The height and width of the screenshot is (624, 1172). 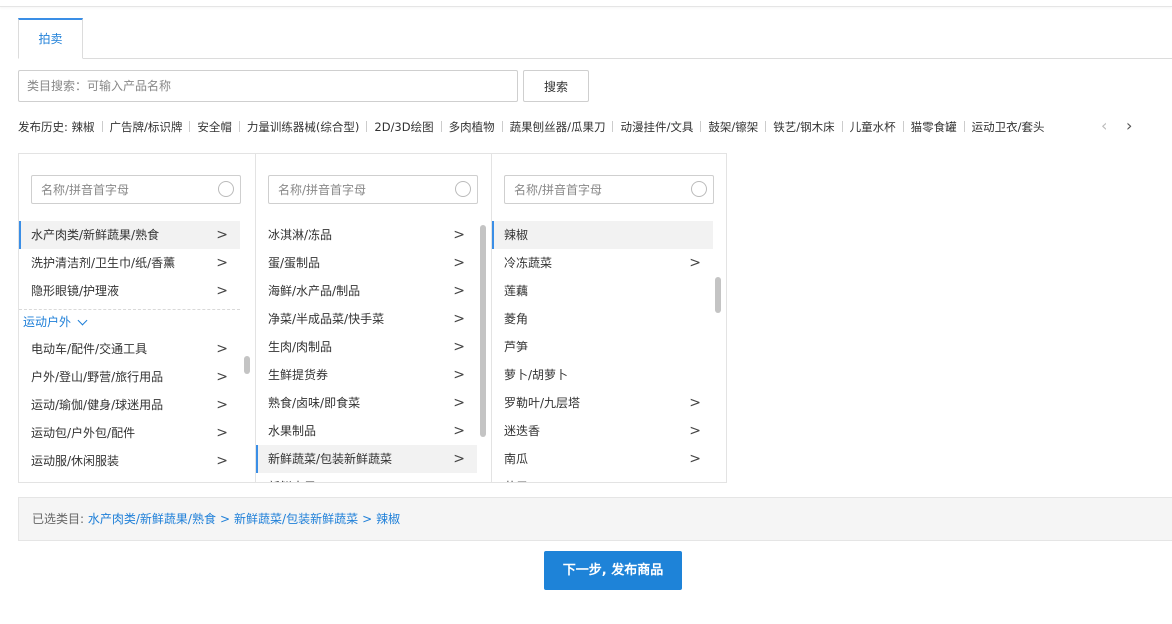 I want to click on category-item-label: 罗勒叶/九层塔, so click(x=542, y=403).